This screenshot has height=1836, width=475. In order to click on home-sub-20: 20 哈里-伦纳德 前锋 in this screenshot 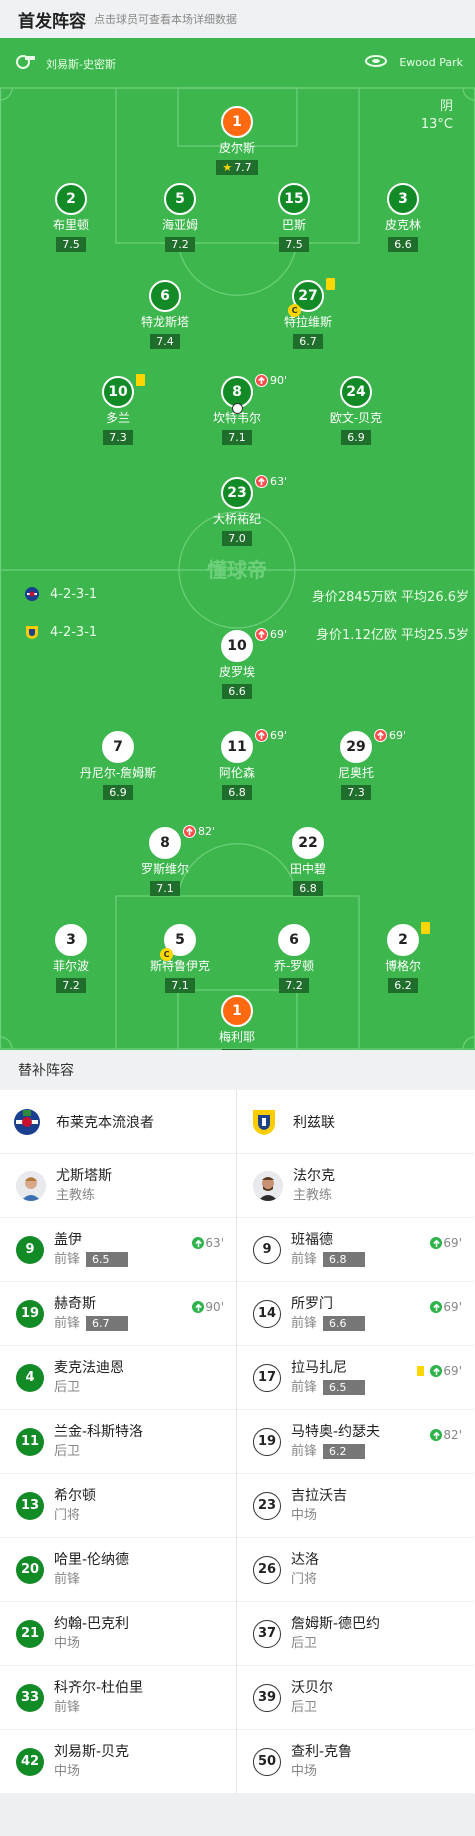, I will do `click(118, 1570)`.